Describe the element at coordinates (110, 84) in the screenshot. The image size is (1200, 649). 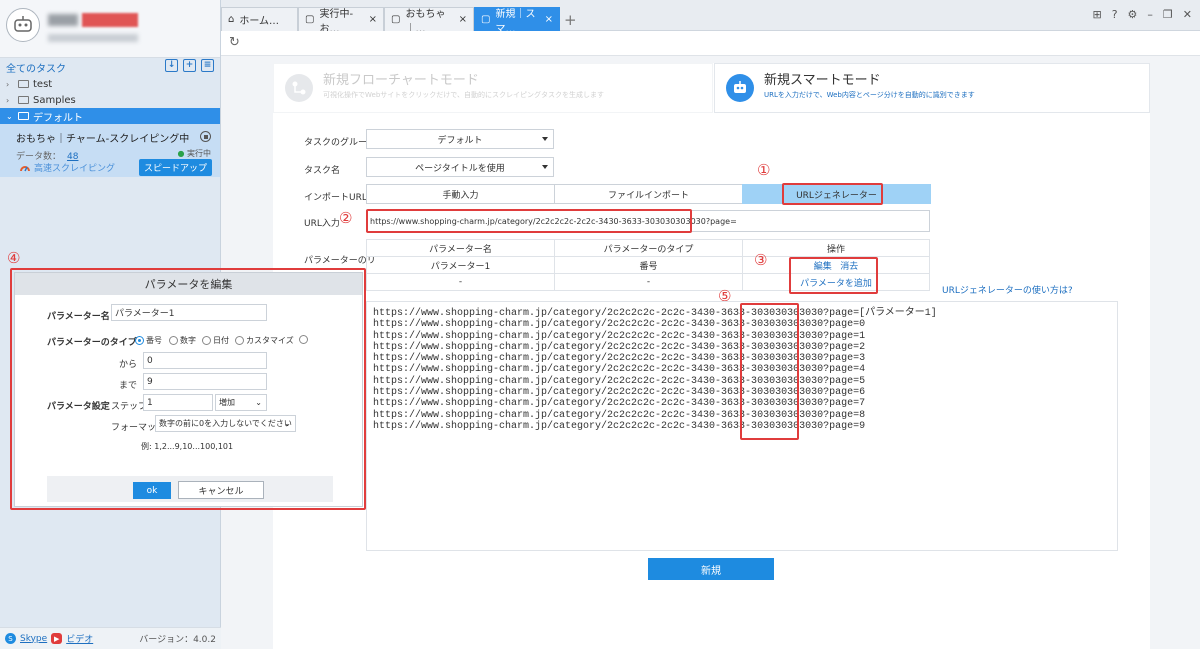
I see `tree-item-test: › test` at that location.